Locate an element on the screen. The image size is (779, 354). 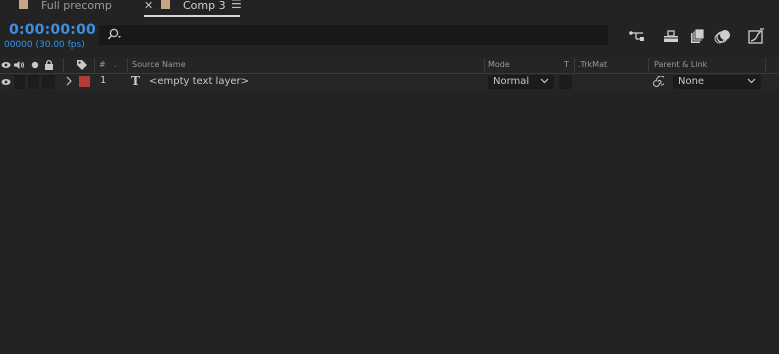
motion-blur-icon is located at coordinates (723, 36).